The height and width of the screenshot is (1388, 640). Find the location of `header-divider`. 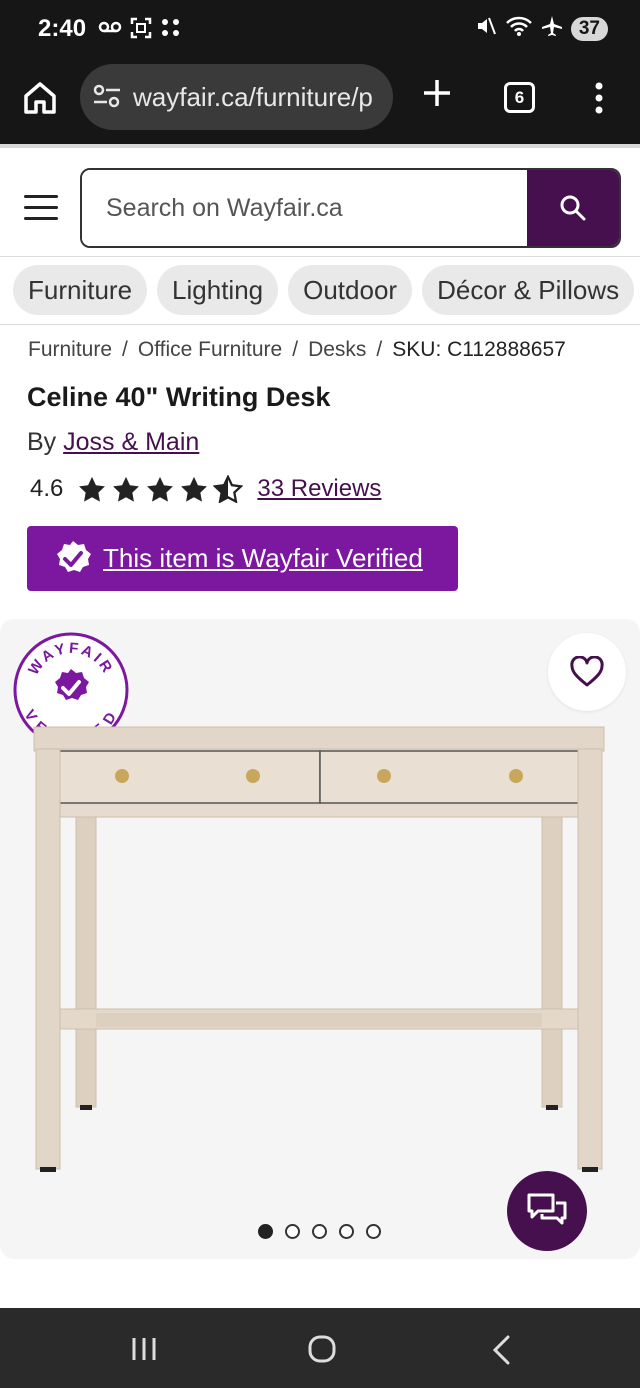

header-divider is located at coordinates (320, 256).